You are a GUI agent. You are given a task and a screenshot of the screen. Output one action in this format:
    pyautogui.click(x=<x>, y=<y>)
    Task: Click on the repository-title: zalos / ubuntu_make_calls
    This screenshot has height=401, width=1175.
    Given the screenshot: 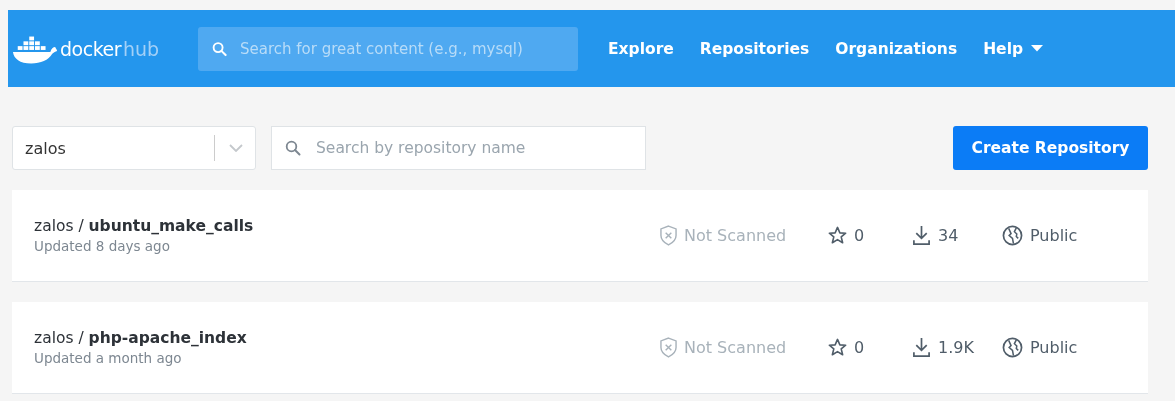 What is the action you would take?
    pyautogui.click(x=347, y=226)
    